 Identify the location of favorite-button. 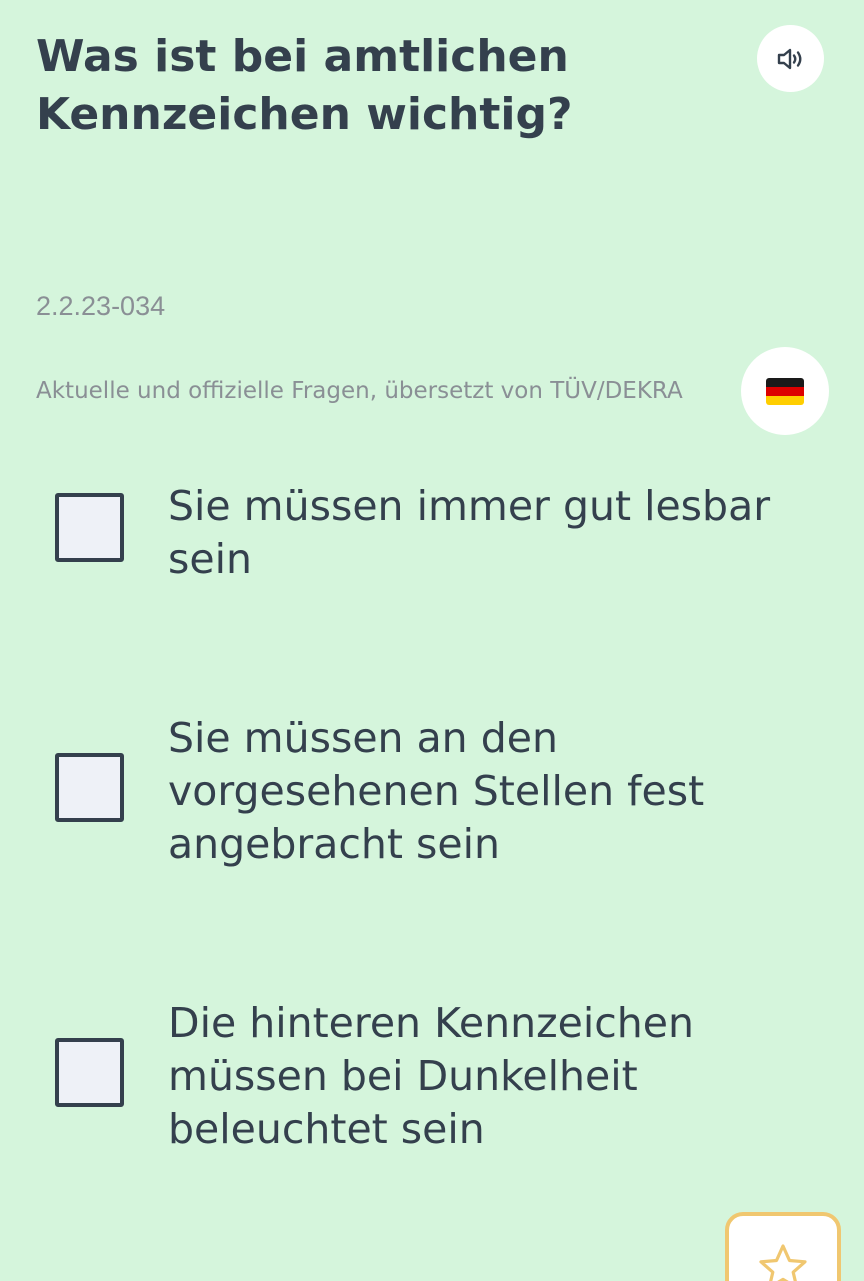
(783, 1246).